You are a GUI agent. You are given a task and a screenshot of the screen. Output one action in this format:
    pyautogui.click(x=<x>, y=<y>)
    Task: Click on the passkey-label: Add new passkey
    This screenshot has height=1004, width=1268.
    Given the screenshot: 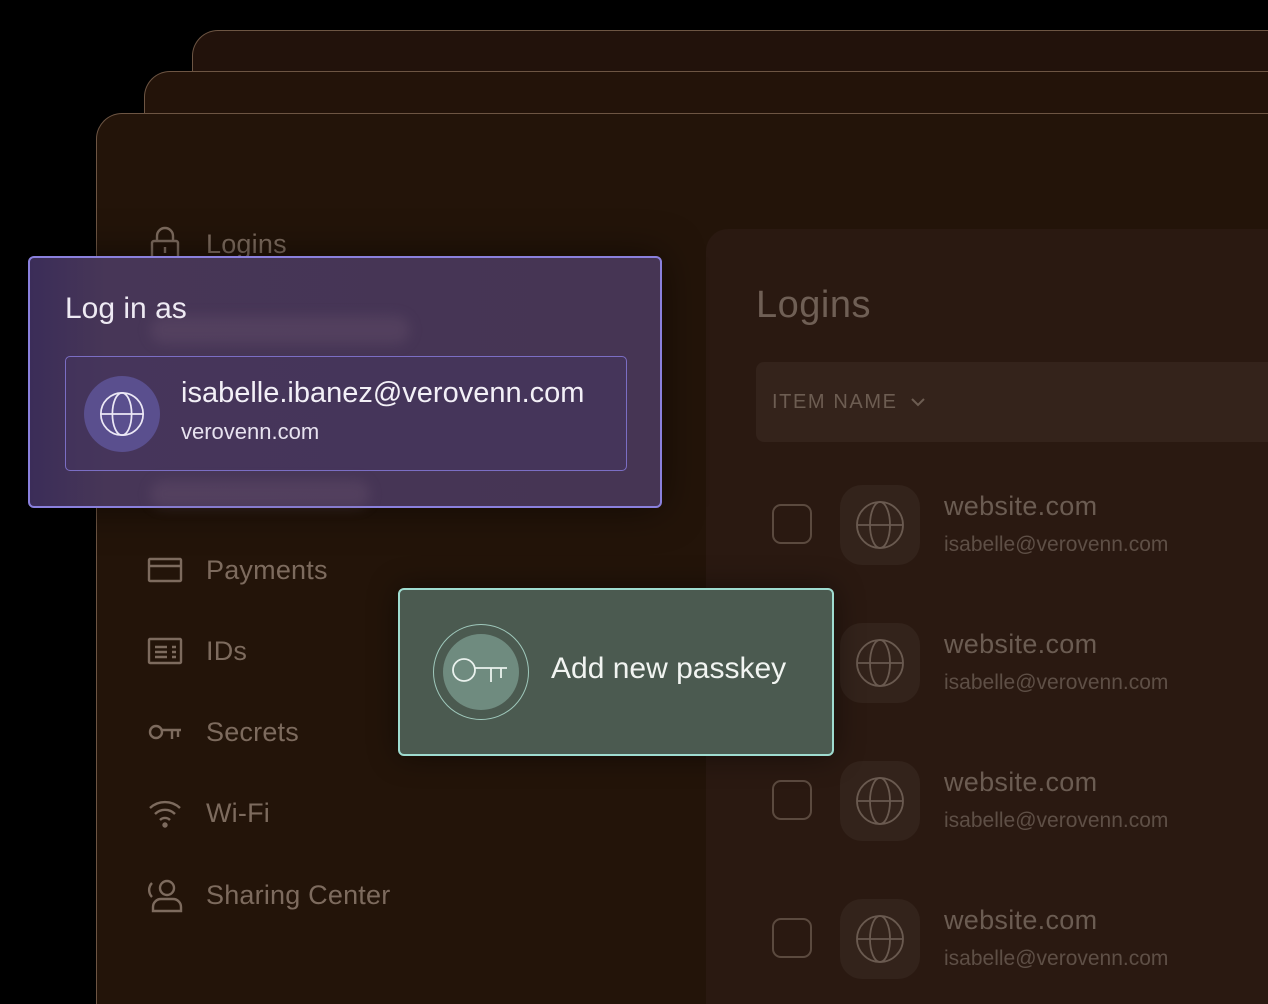 What is the action you would take?
    pyautogui.click(x=669, y=668)
    